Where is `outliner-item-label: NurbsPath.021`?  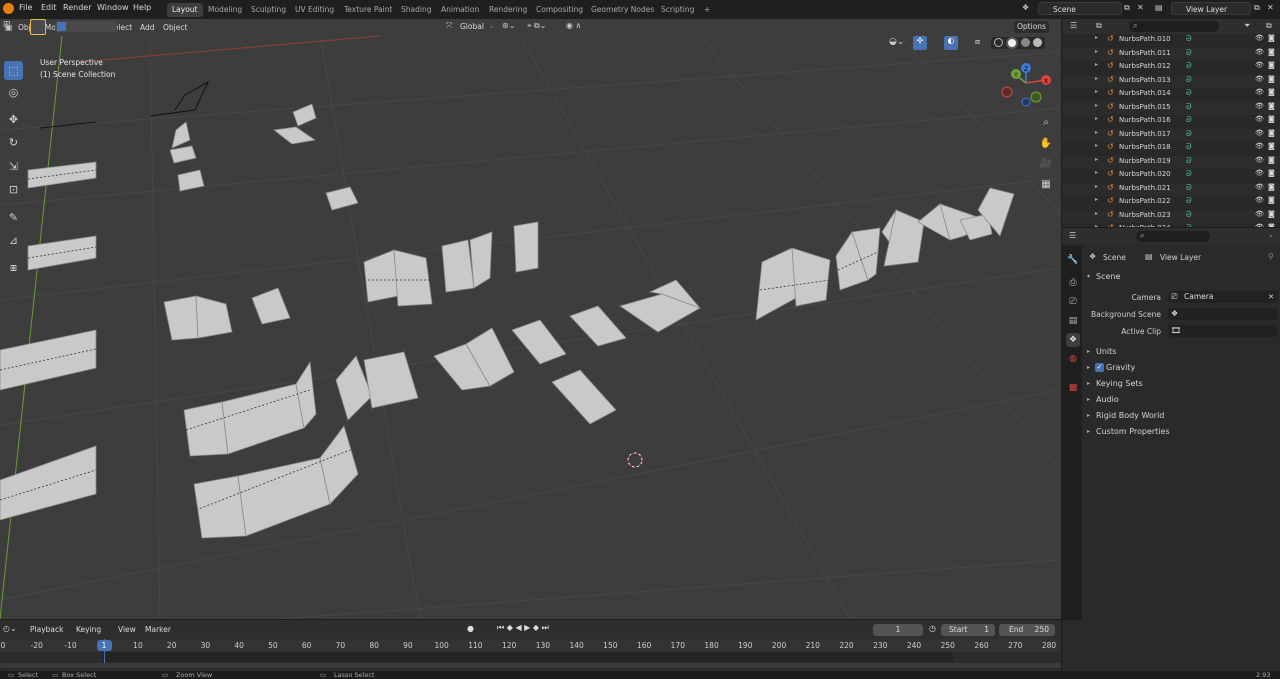 outliner-item-label: NurbsPath.021 is located at coordinates (1145, 188).